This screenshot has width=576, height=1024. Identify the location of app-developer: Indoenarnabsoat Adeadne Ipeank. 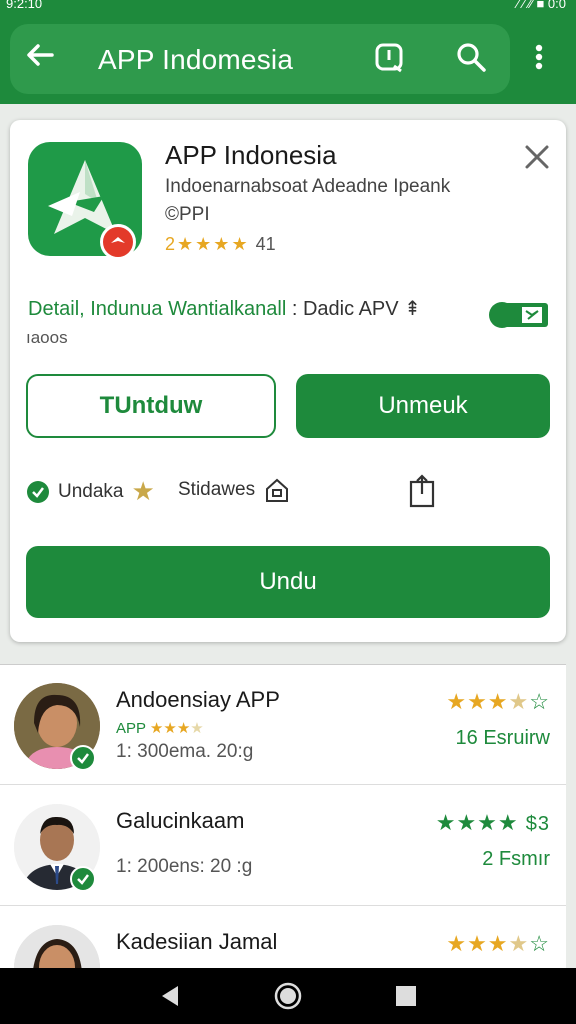
(308, 186).